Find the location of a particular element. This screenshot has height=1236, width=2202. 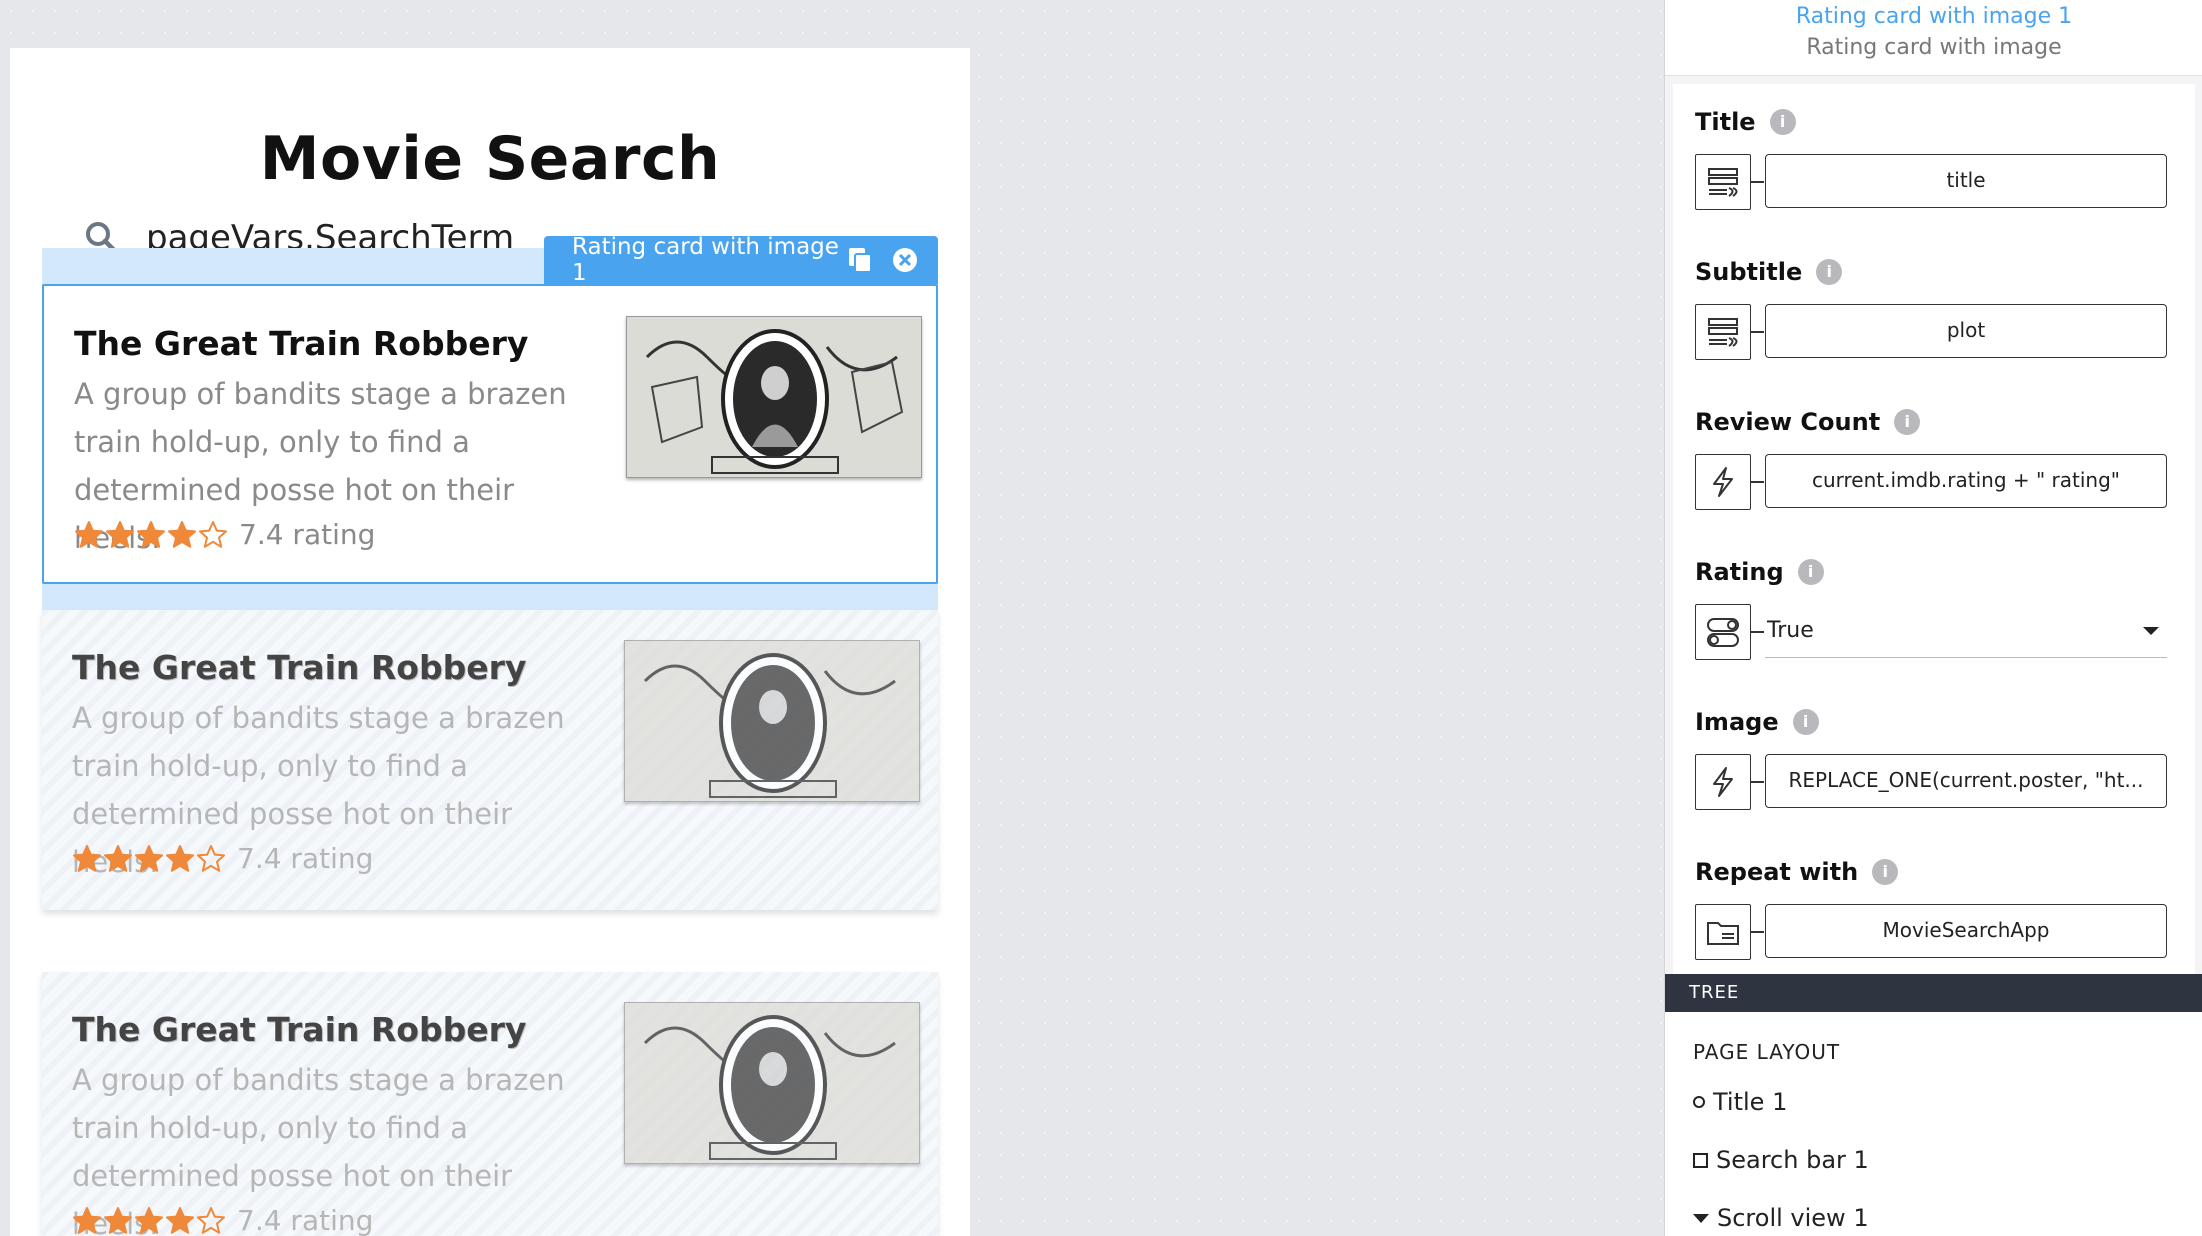

prop-label-text: Image is located at coordinates (1737, 722).